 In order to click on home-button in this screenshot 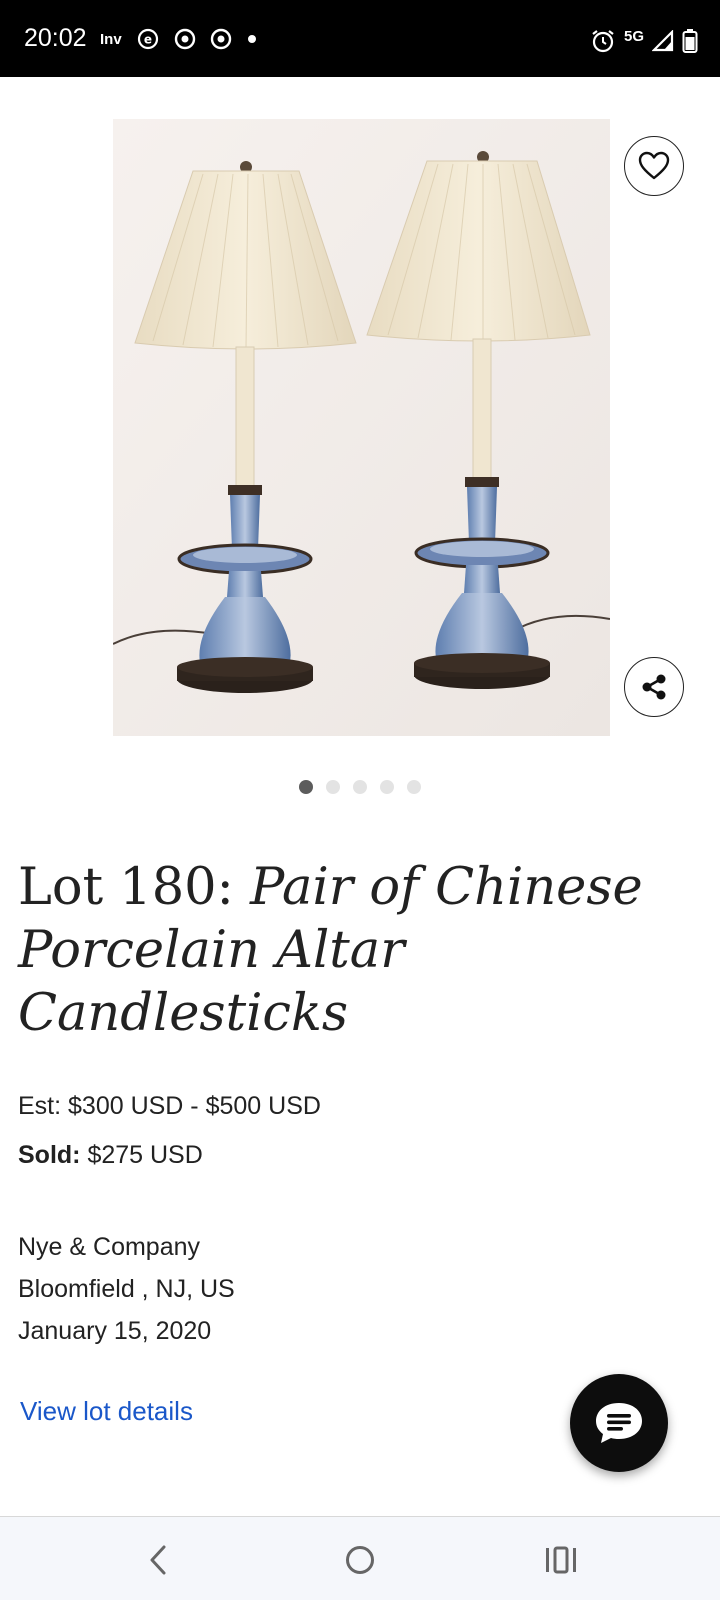, I will do `click(360, 1560)`.